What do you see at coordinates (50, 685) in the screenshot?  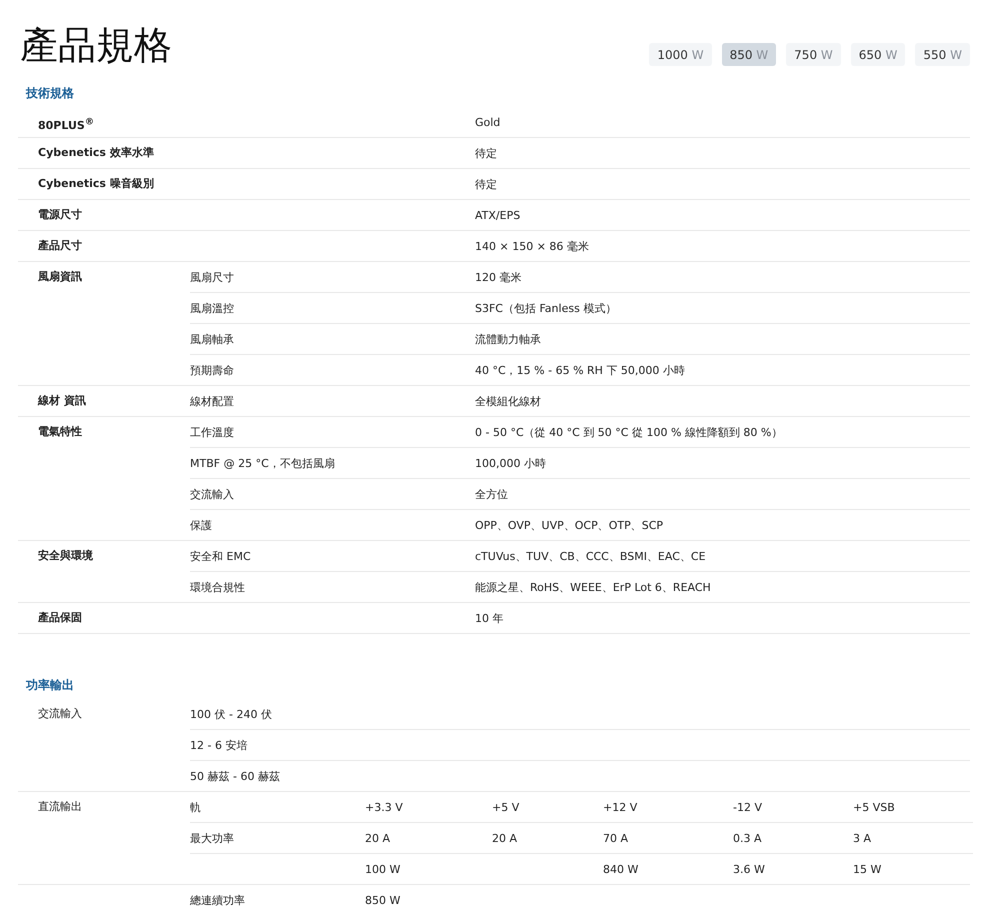 I see `section-heading: 功率輸出` at bounding box center [50, 685].